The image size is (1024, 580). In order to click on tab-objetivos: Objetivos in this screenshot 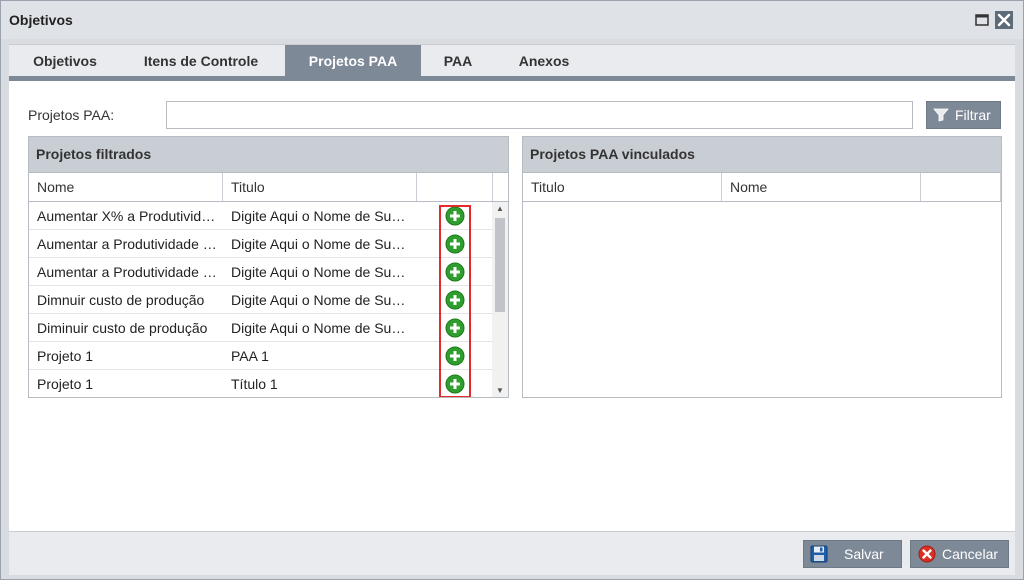, I will do `click(65, 61)`.